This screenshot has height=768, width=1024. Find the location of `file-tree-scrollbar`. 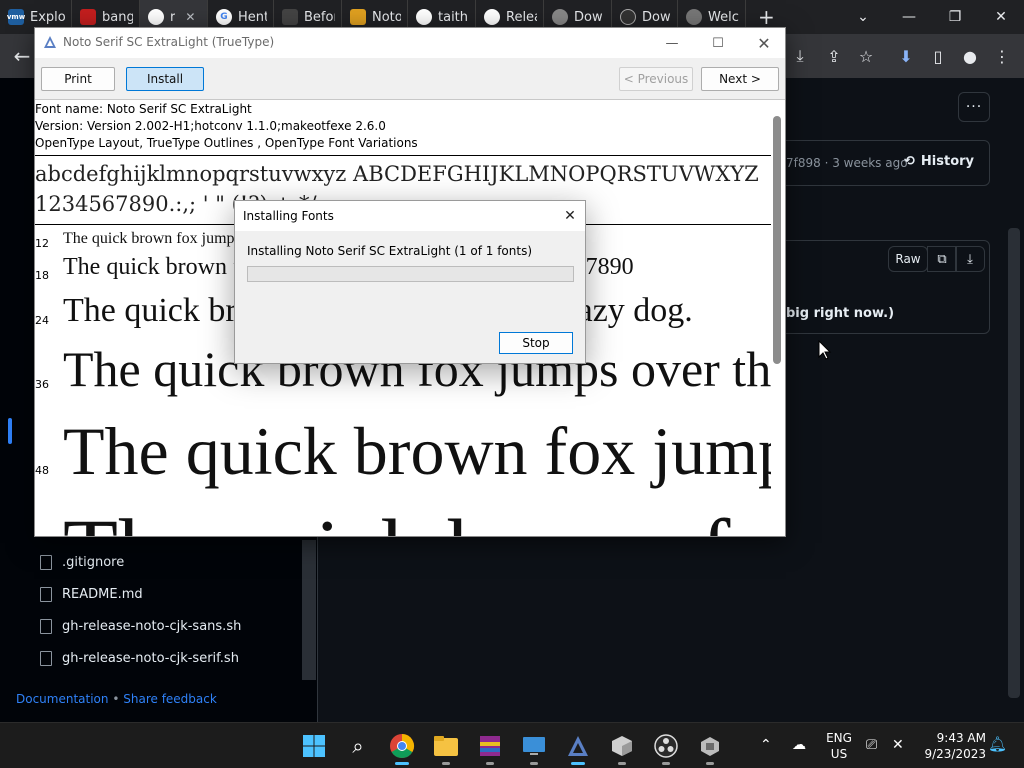

file-tree-scrollbar is located at coordinates (309, 610).